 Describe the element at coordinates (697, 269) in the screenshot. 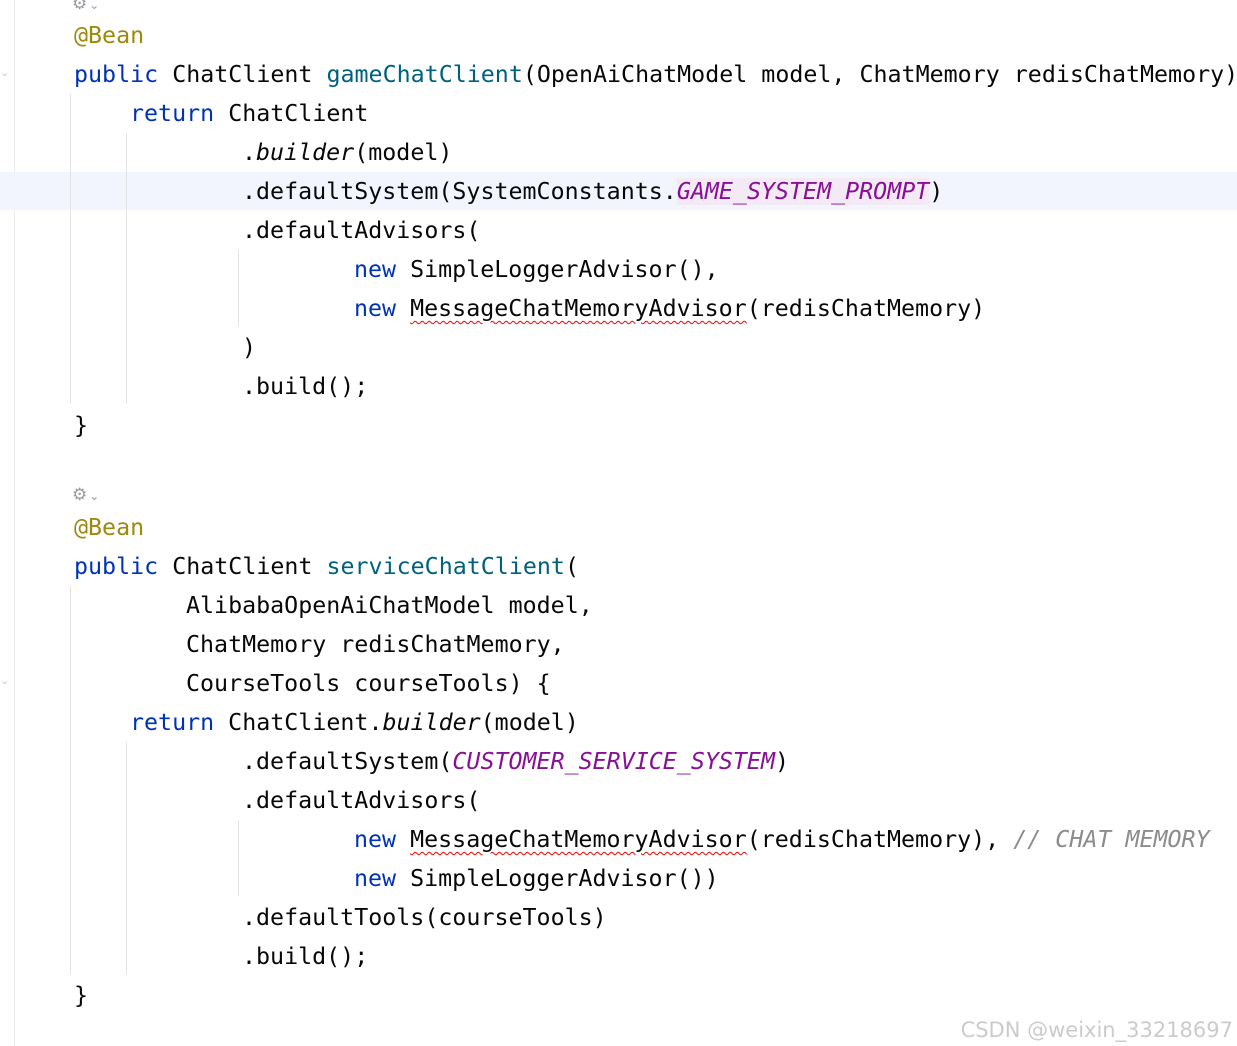

I see `code-token: (),` at that location.